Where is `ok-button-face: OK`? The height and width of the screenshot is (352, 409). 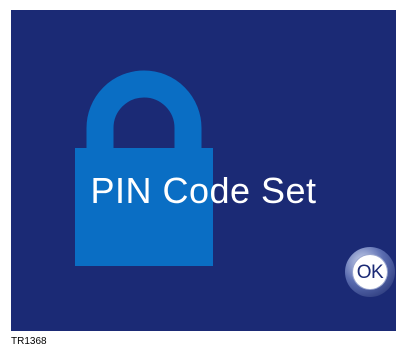
ok-button-face: OK is located at coordinates (370, 272).